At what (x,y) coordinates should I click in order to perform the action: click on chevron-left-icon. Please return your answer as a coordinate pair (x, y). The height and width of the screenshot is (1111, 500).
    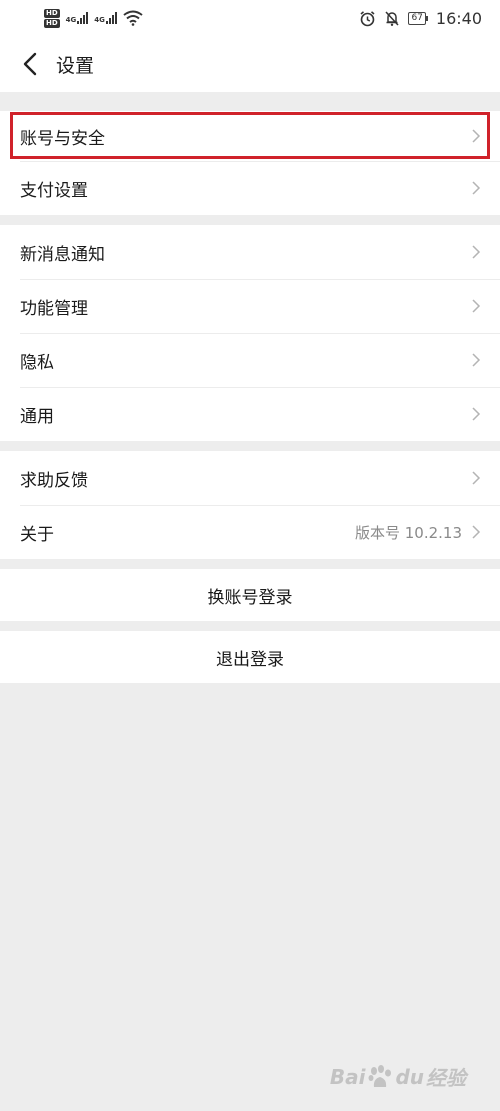
    Looking at the image, I should click on (30, 64).